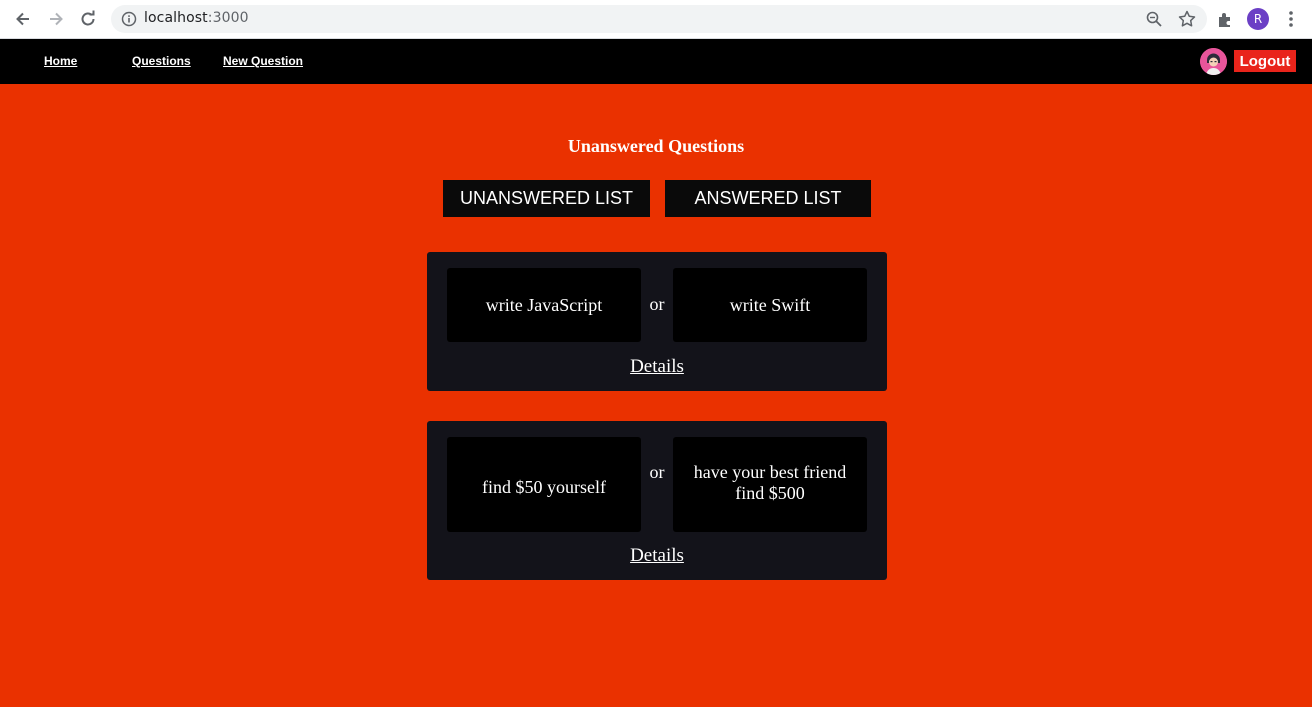 The width and height of the screenshot is (1312, 707). I want to click on back-arrow-icon, so click(22, 19).